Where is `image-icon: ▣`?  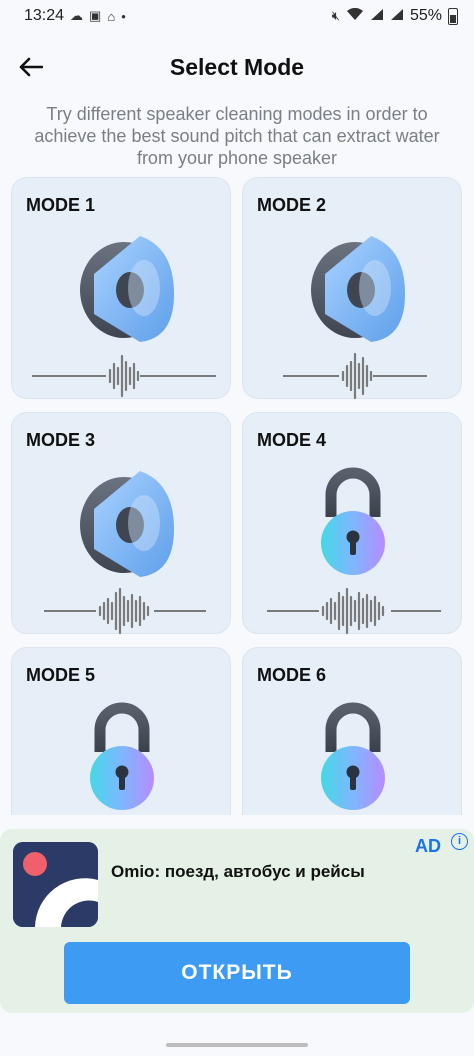 image-icon: ▣ is located at coordinates (95, 15).